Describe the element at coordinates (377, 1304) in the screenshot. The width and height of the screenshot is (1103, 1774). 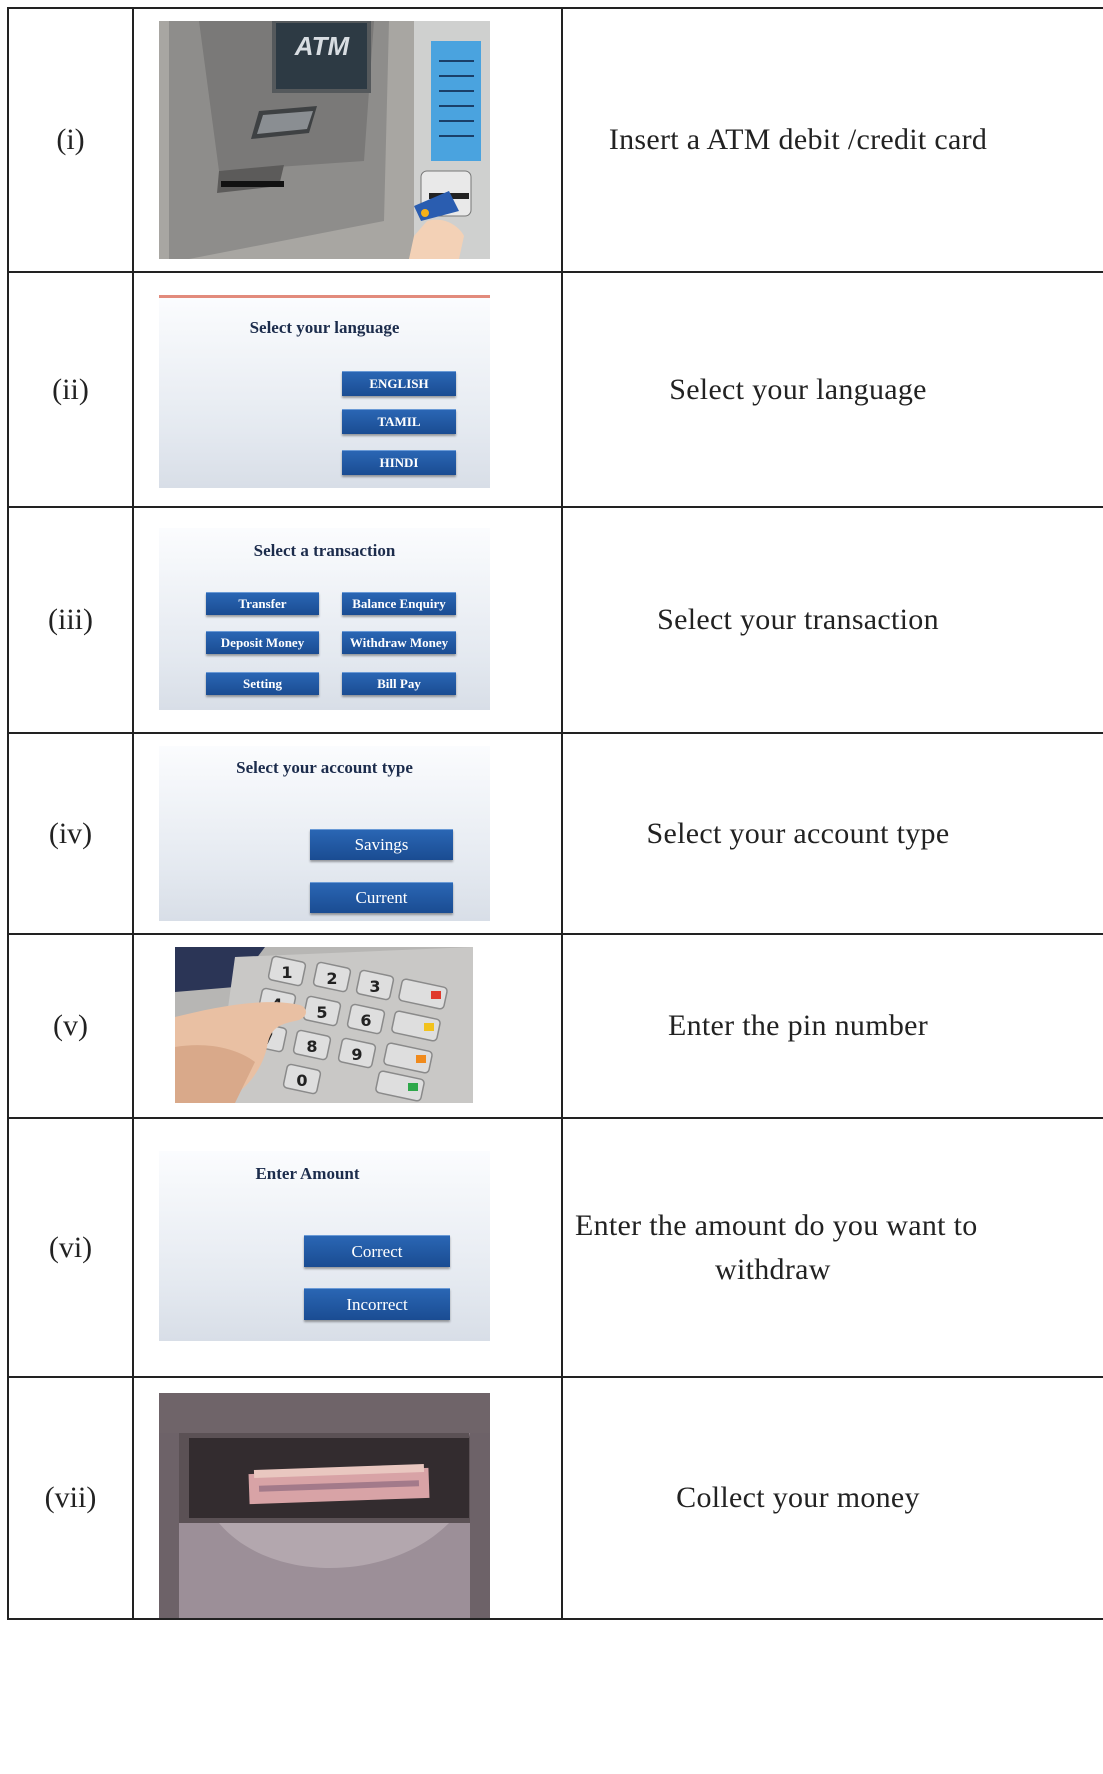
I see `incorrect-button: Incorrect` at that location.